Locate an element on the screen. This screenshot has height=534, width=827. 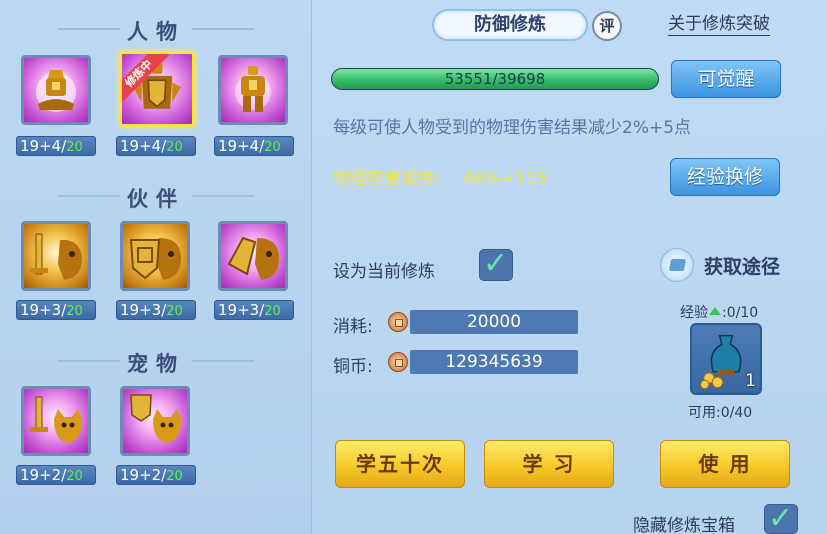
item-exp-label: 经验:0/10 is located at coordinates (719, 313).